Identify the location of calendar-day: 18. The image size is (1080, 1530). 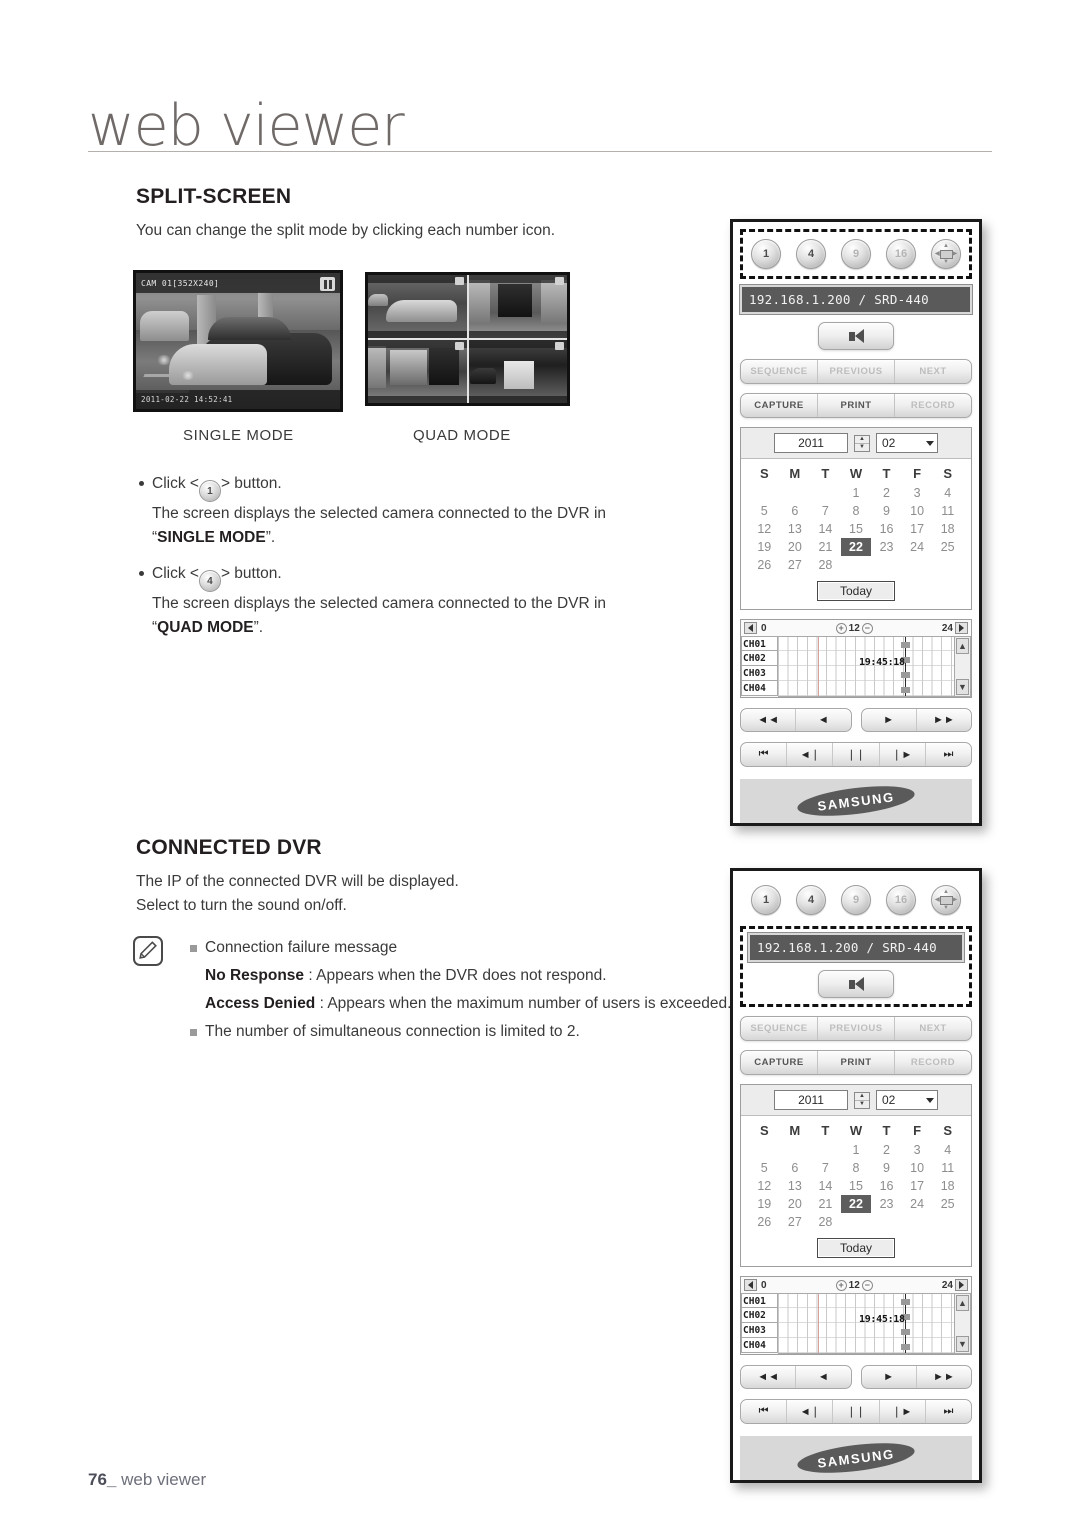
(947, 1186).